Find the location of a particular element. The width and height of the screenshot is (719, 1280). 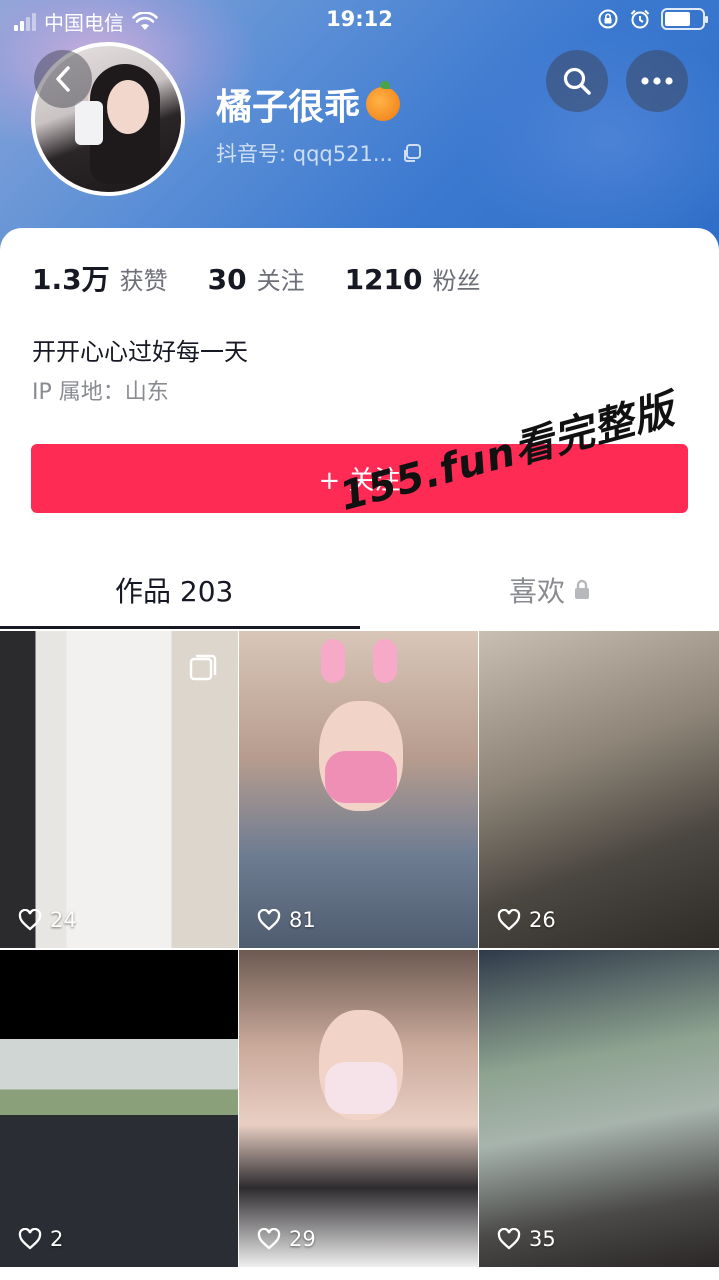

stat-followers: 1210 粉丝 is located at coordinates (413, 278).